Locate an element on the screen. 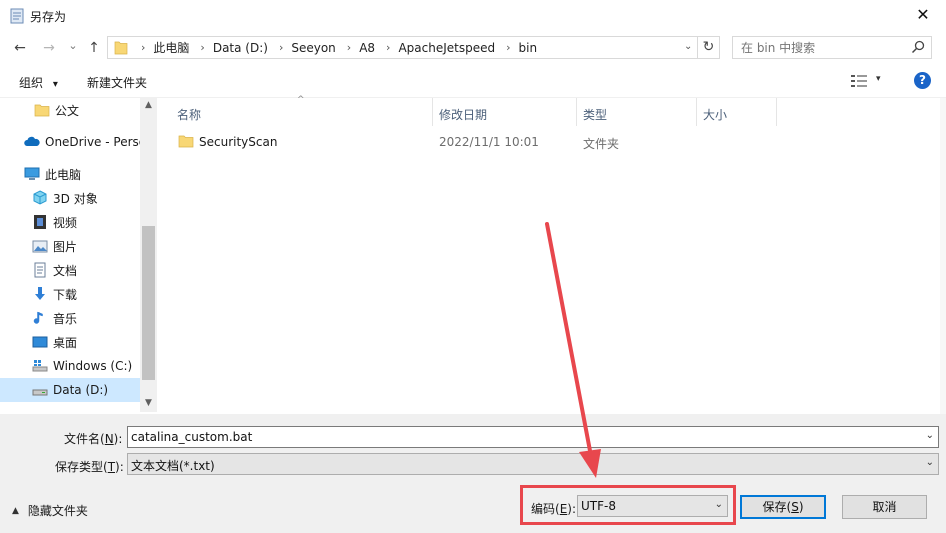  breadcrumb-item-this-pc: 此电脑 is located at coordinates (171, 47).